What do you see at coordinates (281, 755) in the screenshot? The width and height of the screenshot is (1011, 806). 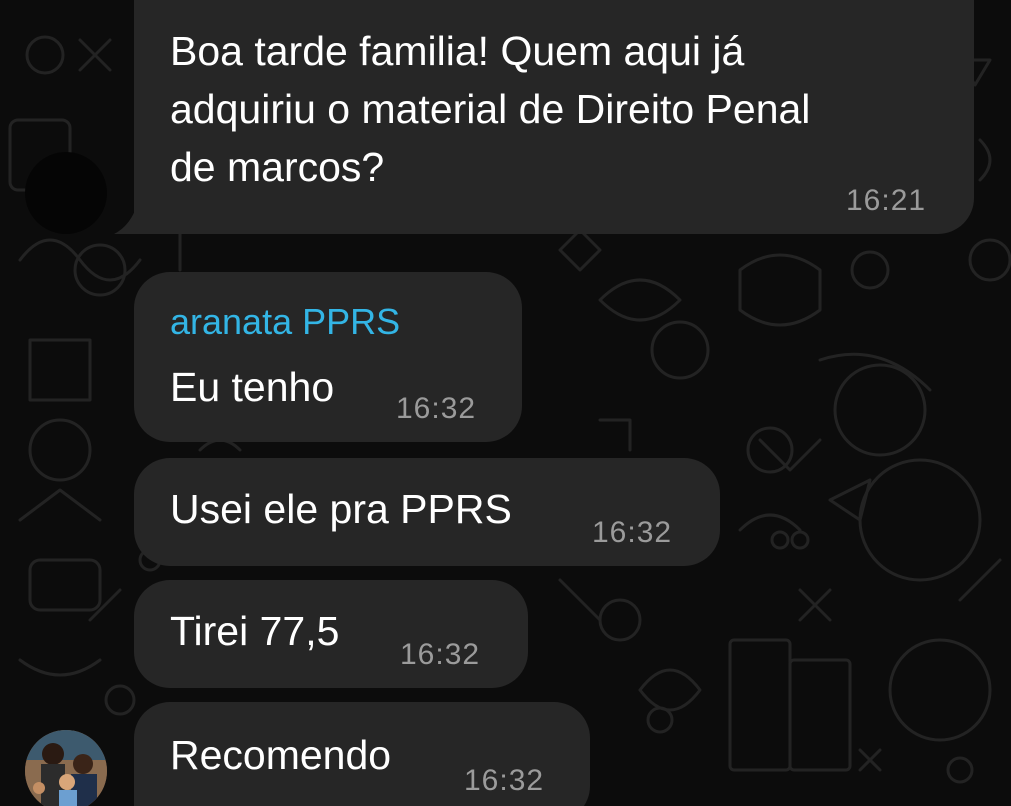 I see `message-text: Recomendo` at bounding box center [281, 755].